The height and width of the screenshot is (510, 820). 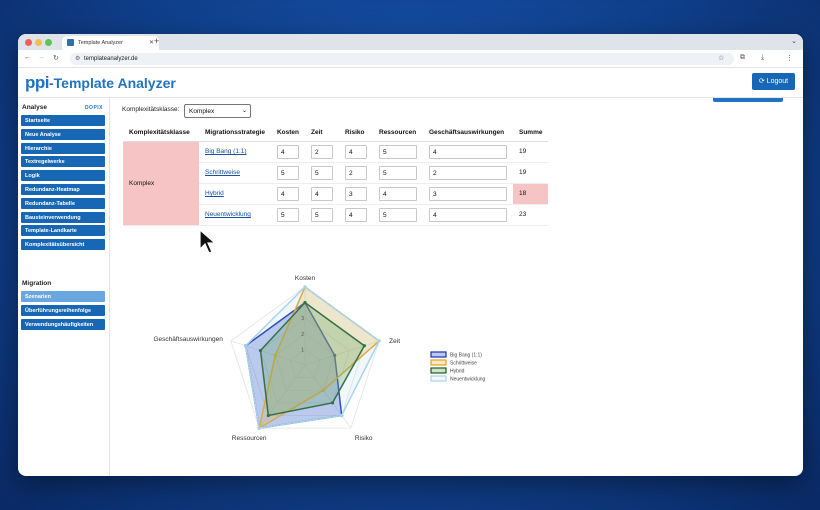 I want to click on legend-label: Hybrid, so click(x=457, y=372).